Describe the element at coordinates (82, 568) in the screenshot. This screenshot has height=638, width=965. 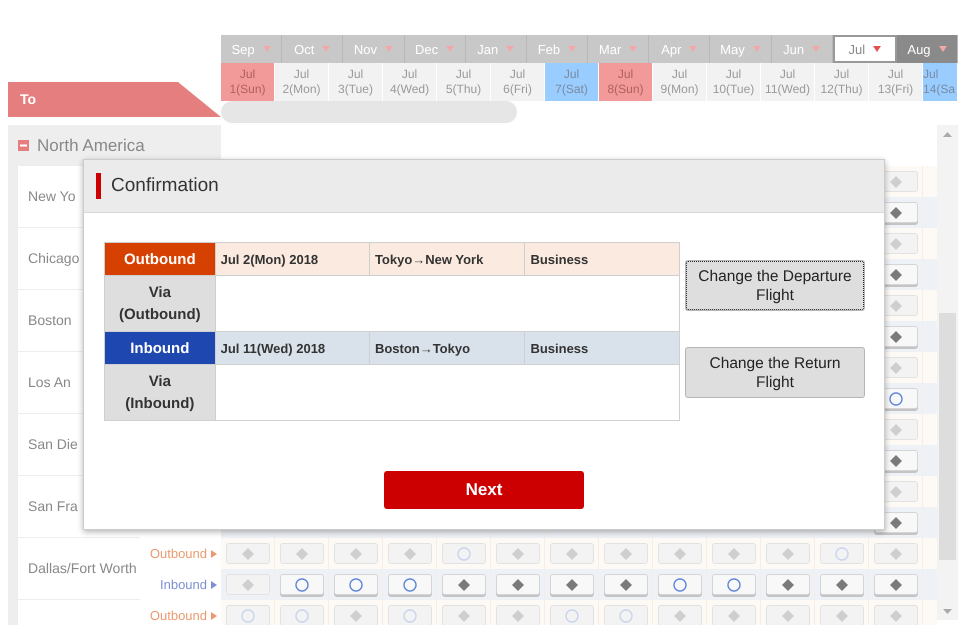
I see `city-name: Dallas/Fort Worth` at that location.